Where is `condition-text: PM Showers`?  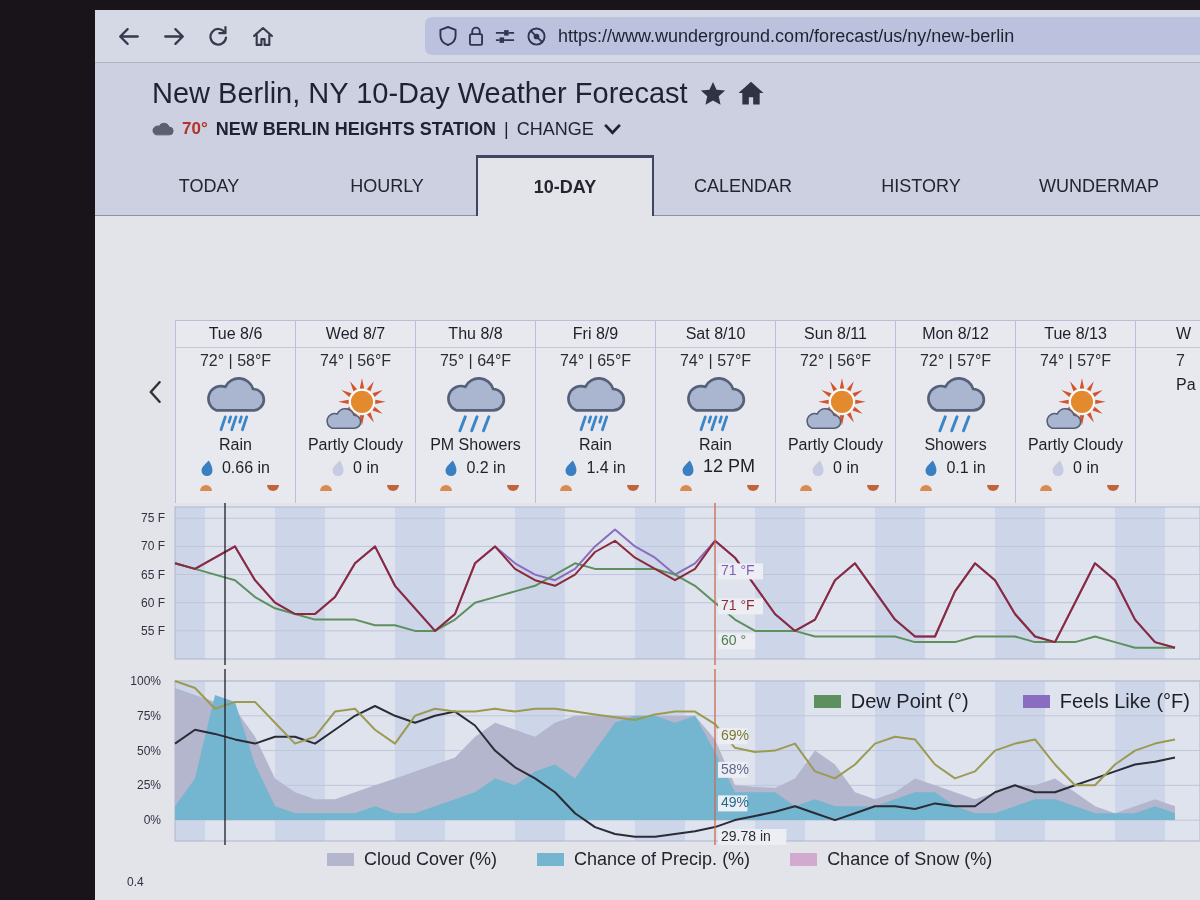
condition-text: PM Showers is located at coordinates (475, 445).